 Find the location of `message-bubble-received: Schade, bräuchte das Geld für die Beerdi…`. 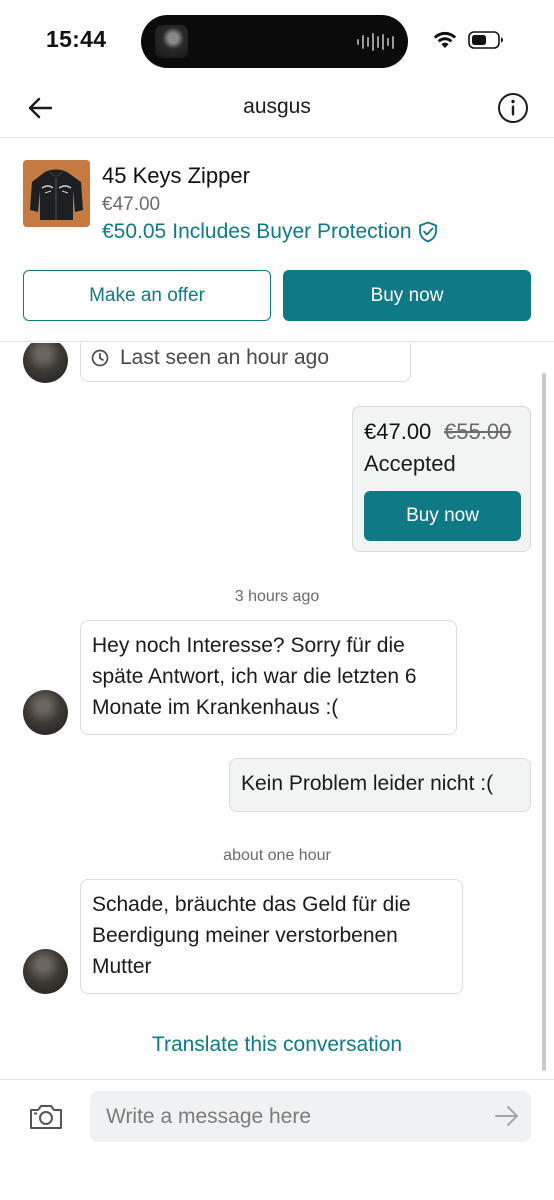

message-bubble-received: Schade, bräuchte das Geld für die Beerdi… is located at coordinates (271, 936).